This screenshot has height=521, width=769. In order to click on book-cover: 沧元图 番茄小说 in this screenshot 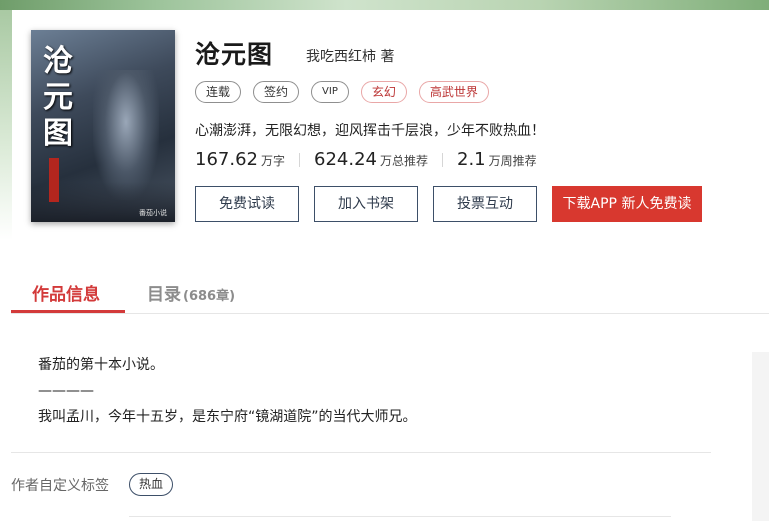, I will do `click(103, 126)`.